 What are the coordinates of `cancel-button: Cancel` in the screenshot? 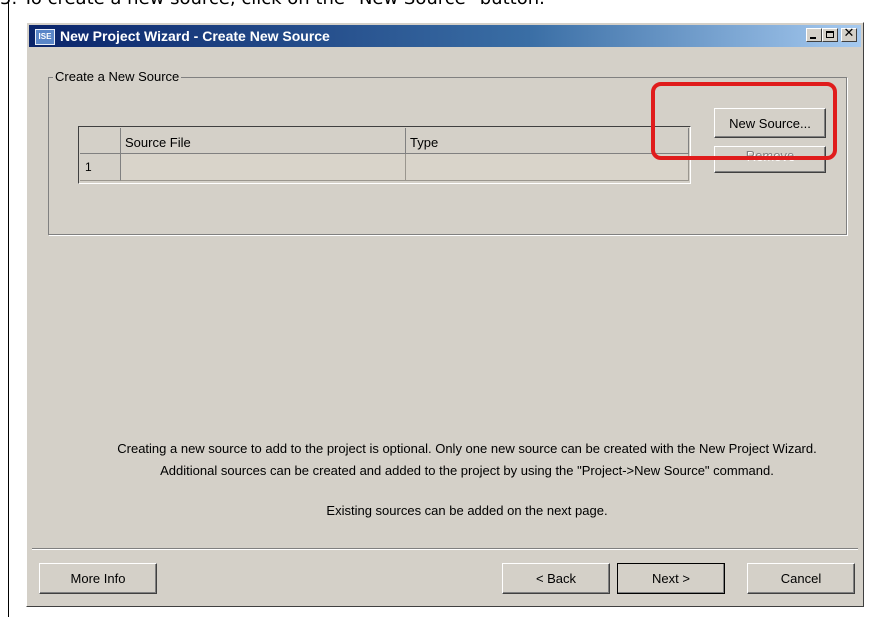 It's located at (801, 578).